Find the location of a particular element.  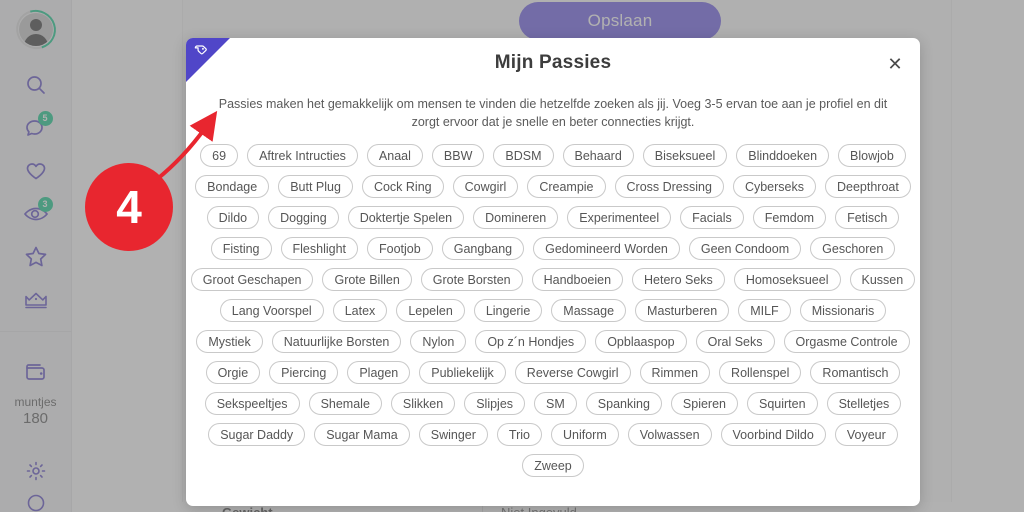

passion-tag: Lepelen is located at coordinates (430, 310).